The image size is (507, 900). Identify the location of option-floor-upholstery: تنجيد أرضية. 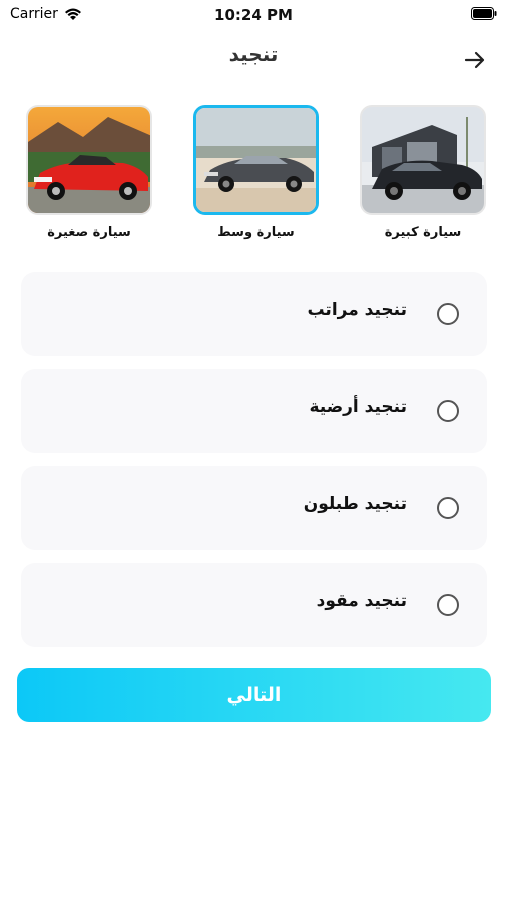
(254, 411).